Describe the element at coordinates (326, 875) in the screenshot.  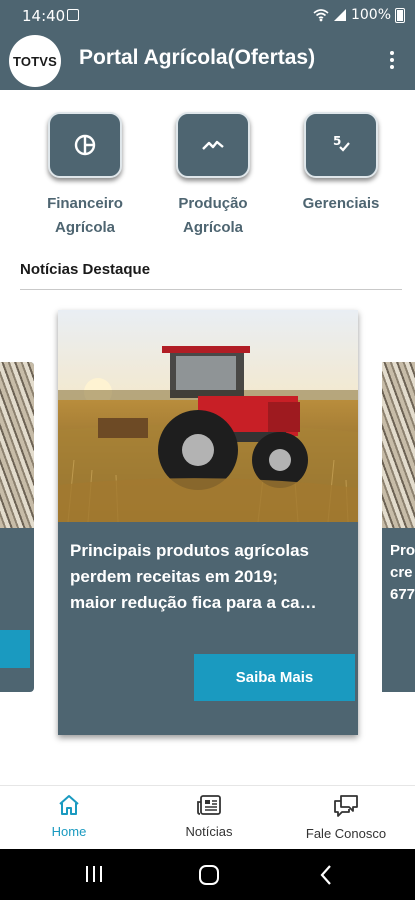
I see `back-icon` at that location.